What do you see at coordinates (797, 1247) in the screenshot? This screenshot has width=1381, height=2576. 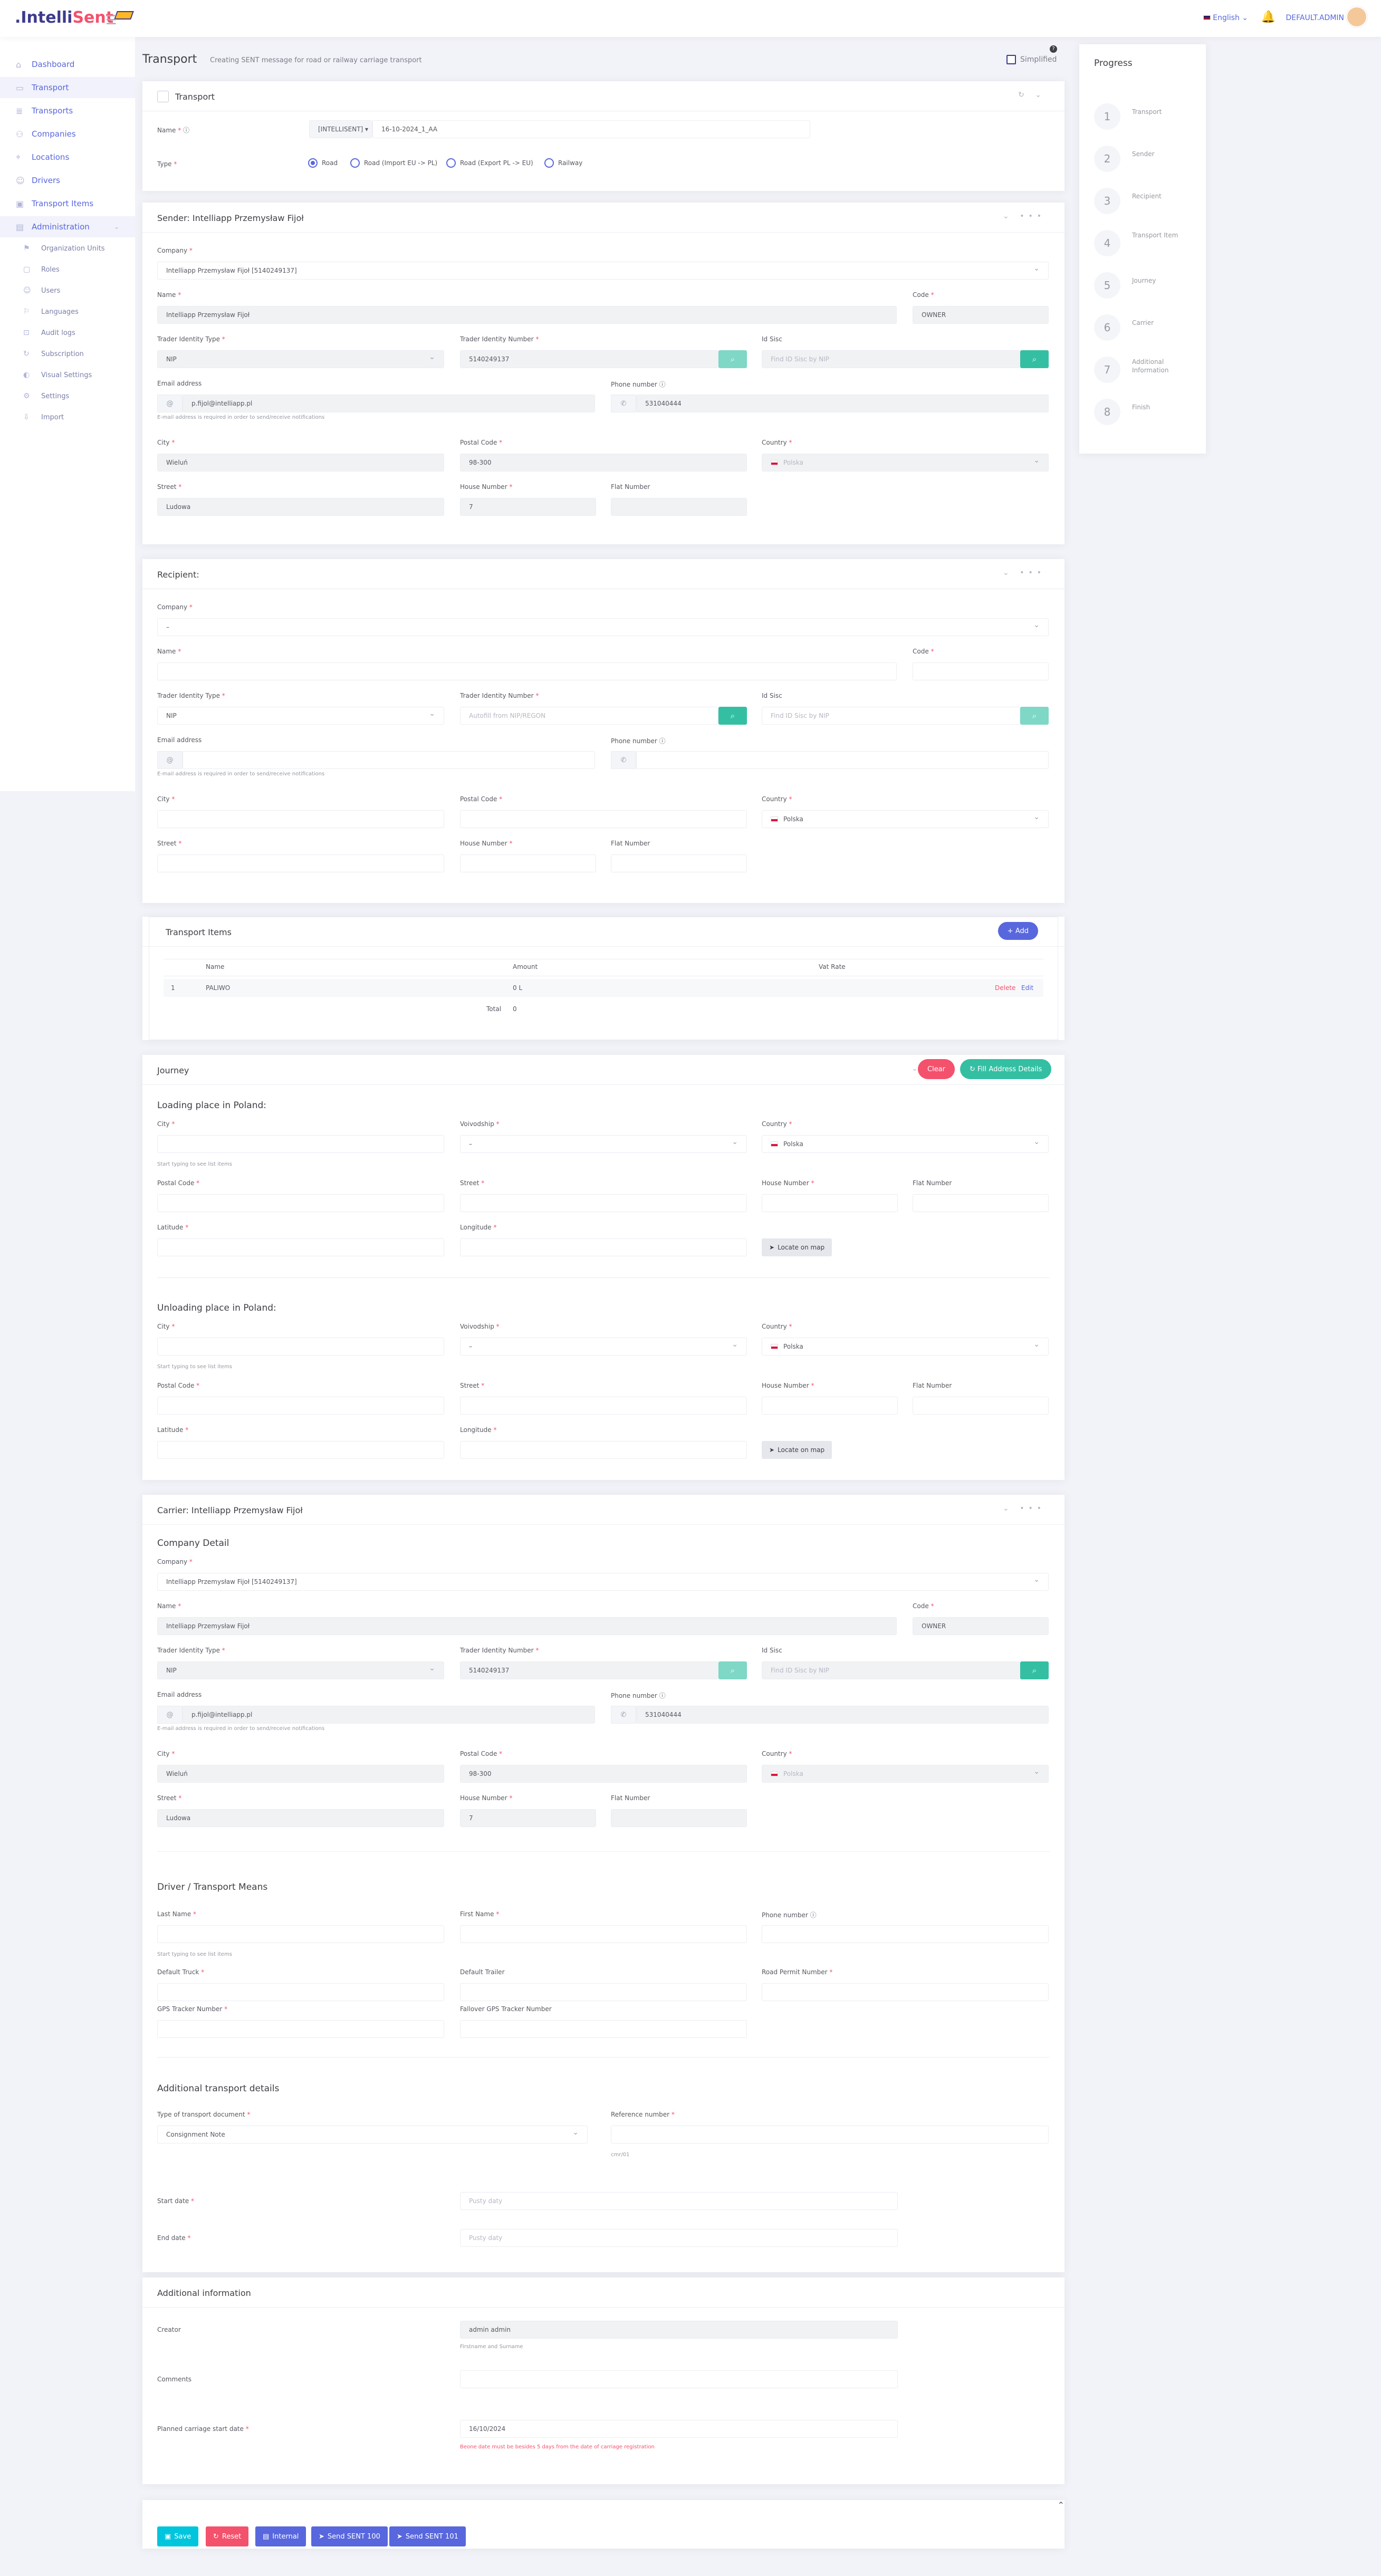 I see `loading-locate-button: ➤ Locate on map` at bounding box center [797, 1247].